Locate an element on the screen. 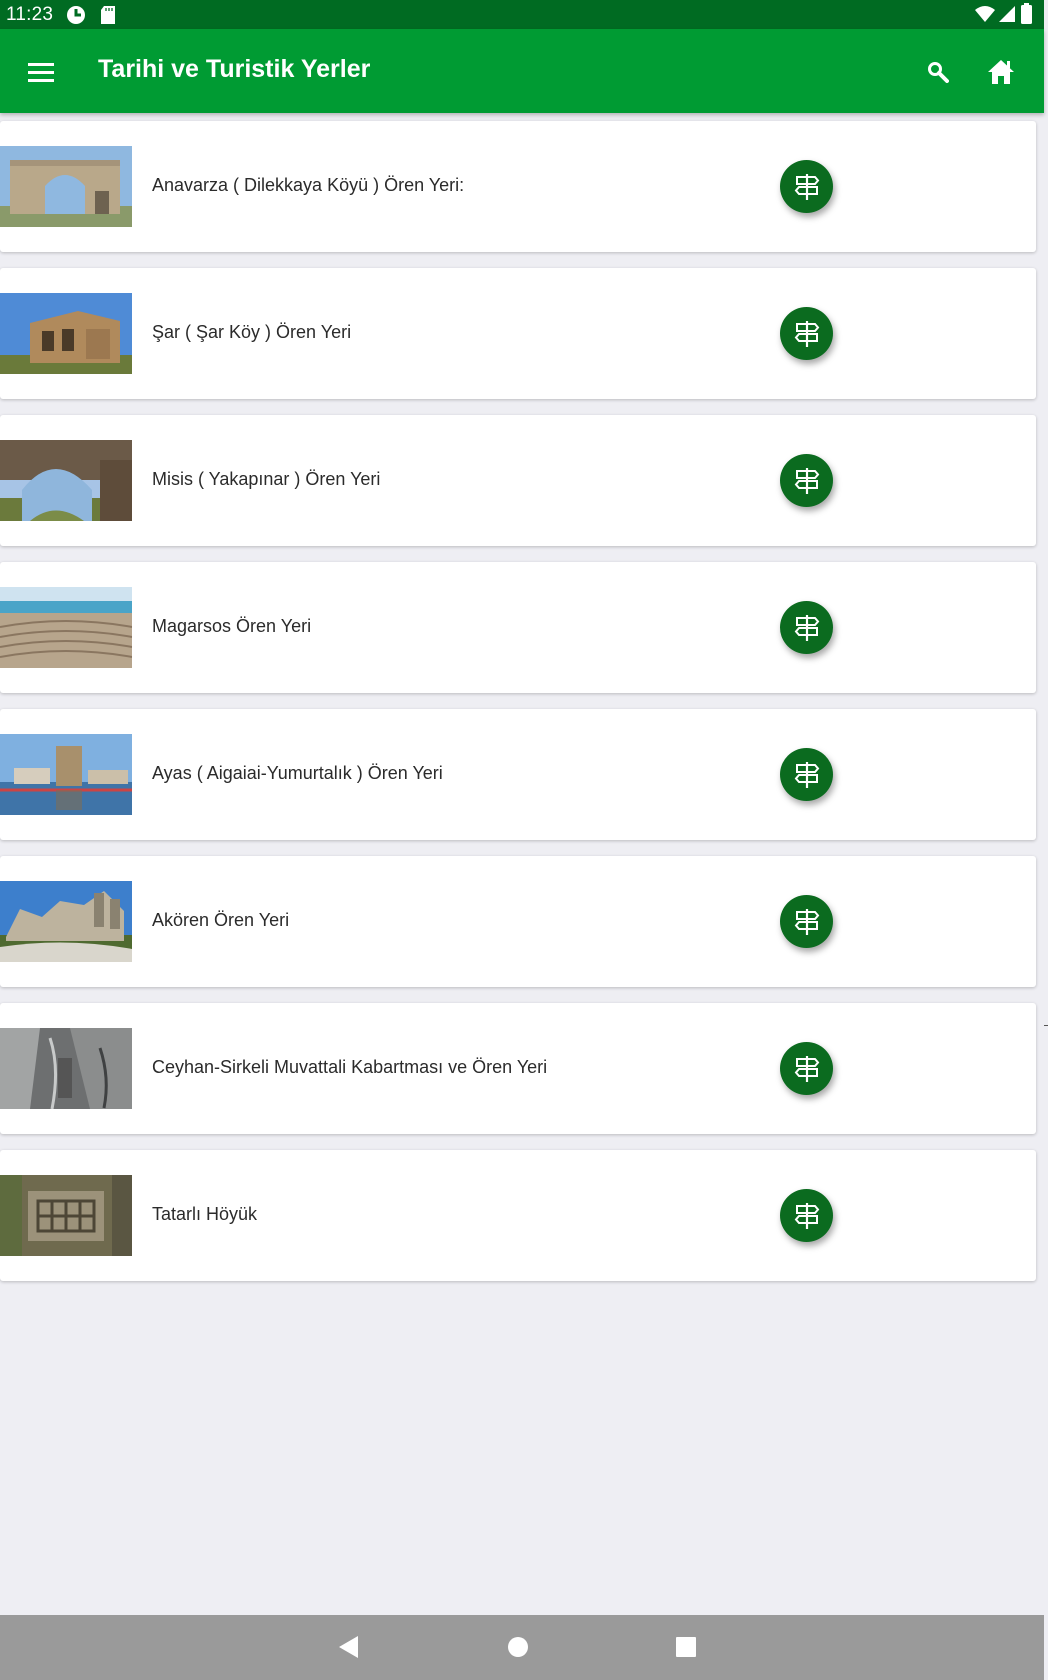  place-card: Tatarlı Höyük is located at coordinates (518, 1215).